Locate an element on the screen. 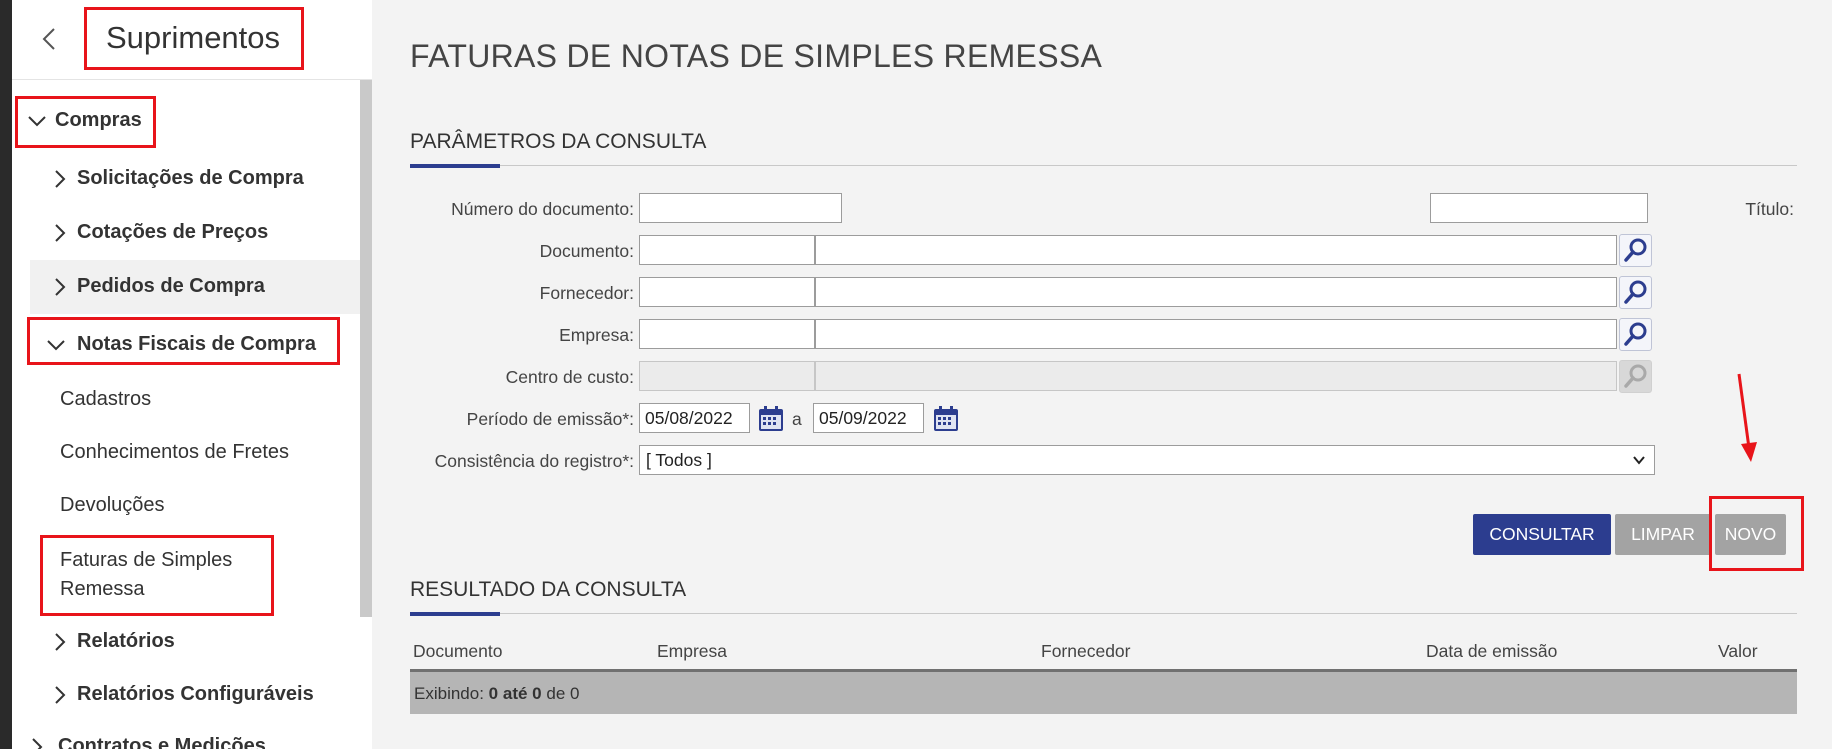 The height and width of the screenshot is (749, 1832). sidebar-item-label: Relatórios Configuráveis is located at coordinates (195, 694).